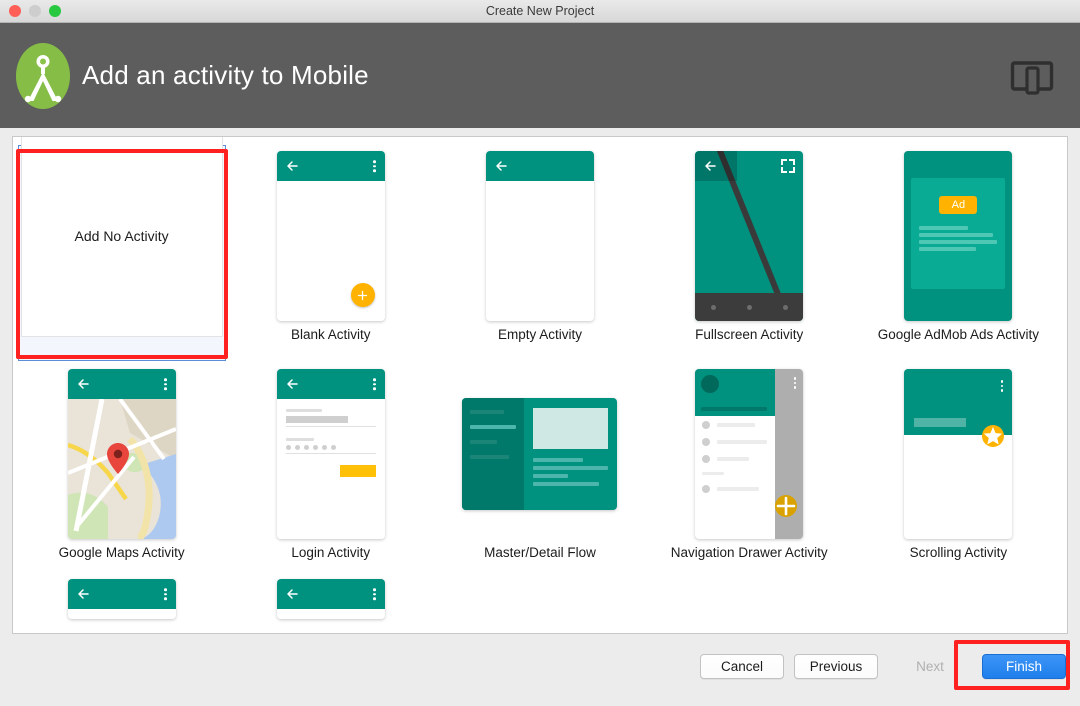 This screenshot has width=1080, height=706. Describe the element at coordinates (571, 428) in the screenshot. I see `detail-image` at that location.